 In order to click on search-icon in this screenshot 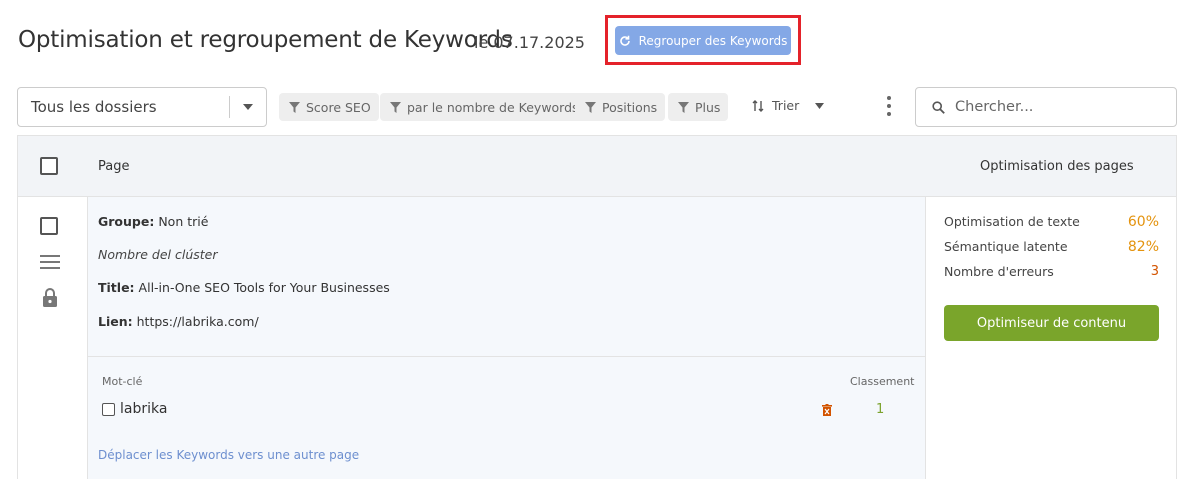, I will do `click(938, 107)`.